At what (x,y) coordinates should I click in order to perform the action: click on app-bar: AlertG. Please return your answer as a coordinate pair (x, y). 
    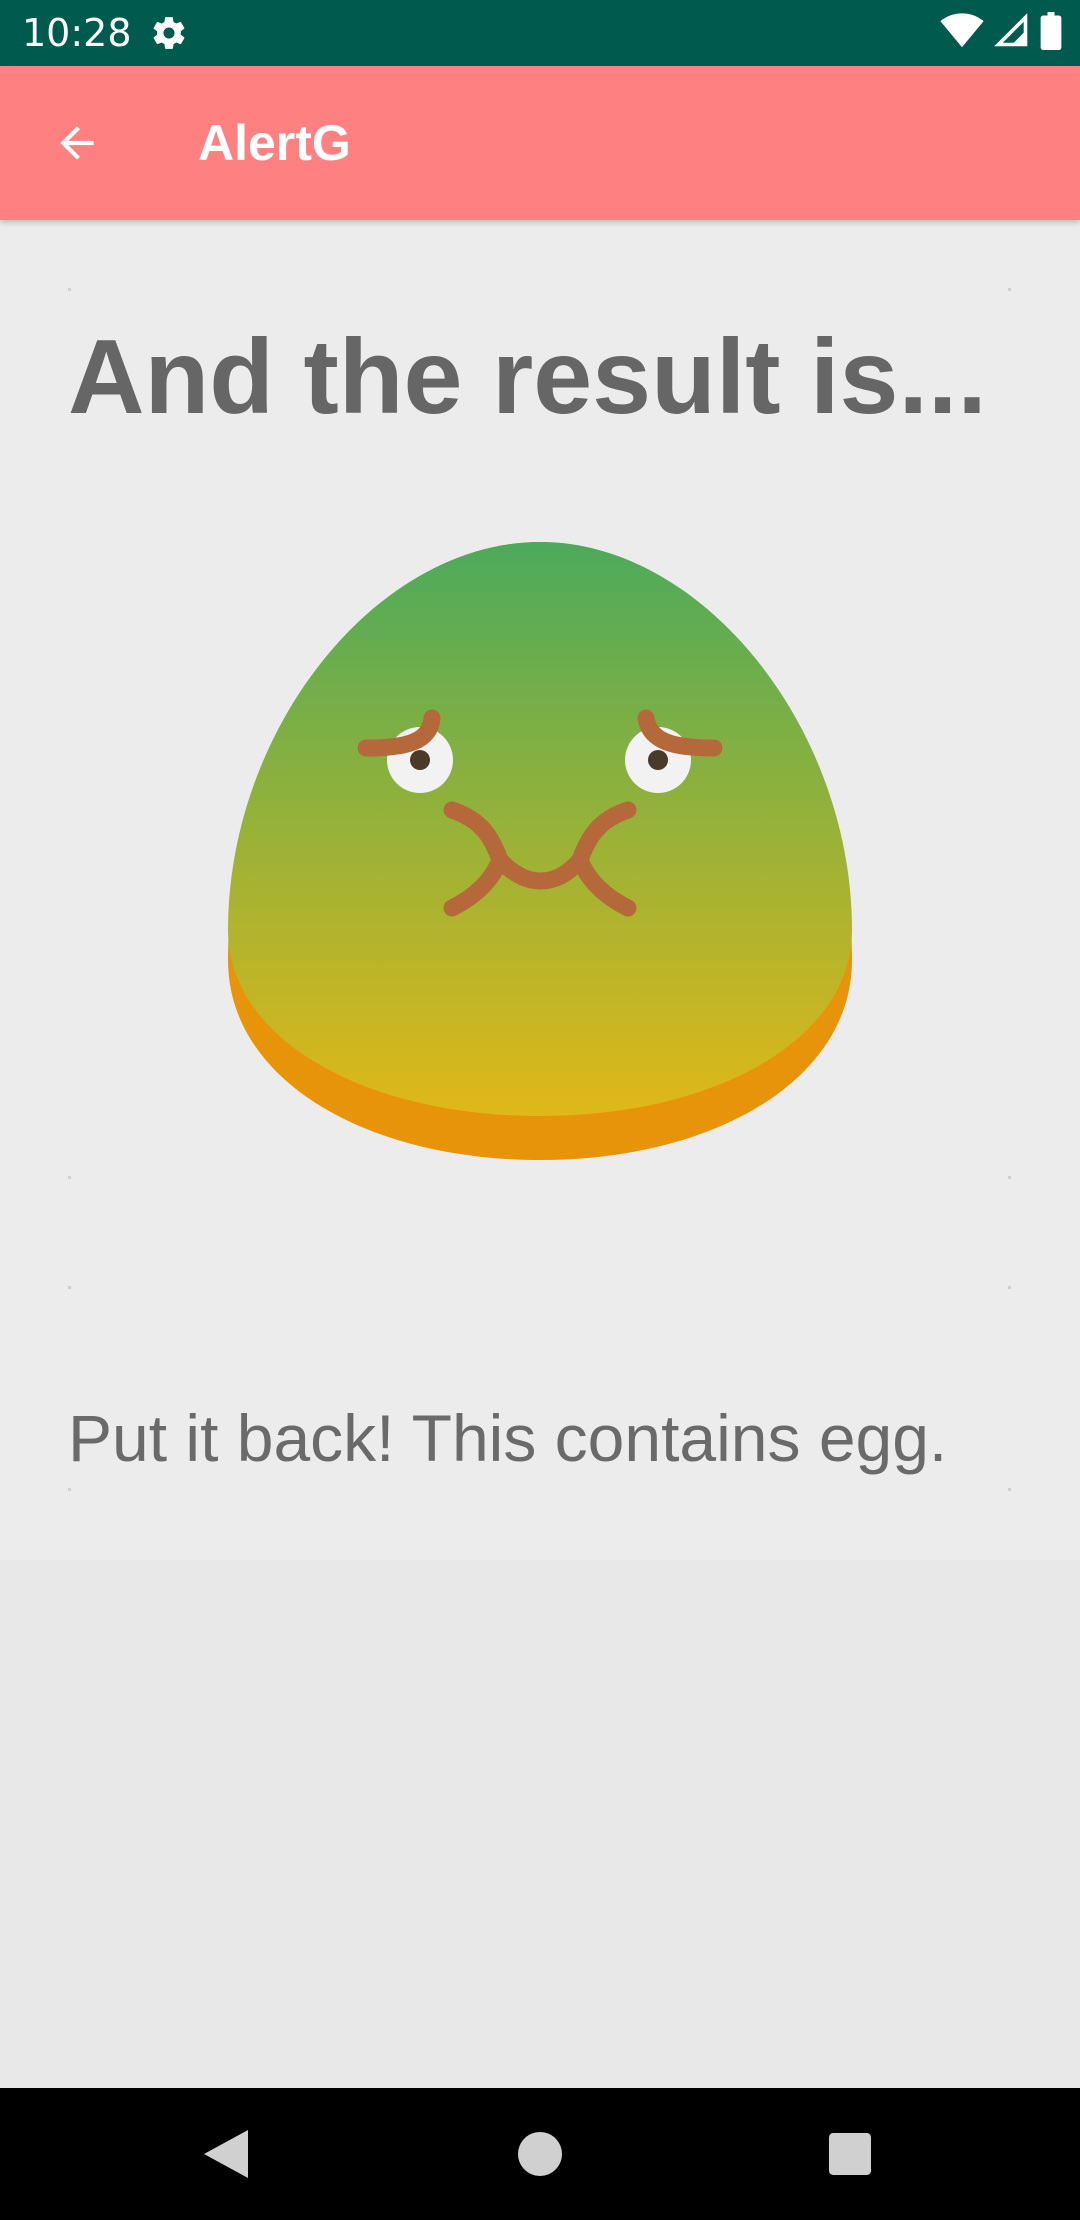
    Looking at the image, I should click on (540, 143).